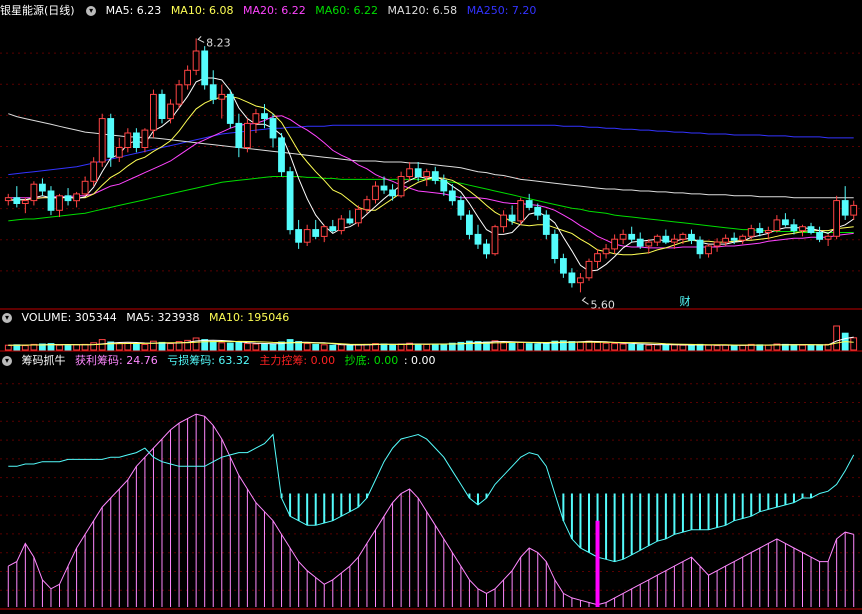 The image size is (862, 614). Describe the element at coordinates (685, 301) in the screenshot. I see `finance-marker: 财` at that location.